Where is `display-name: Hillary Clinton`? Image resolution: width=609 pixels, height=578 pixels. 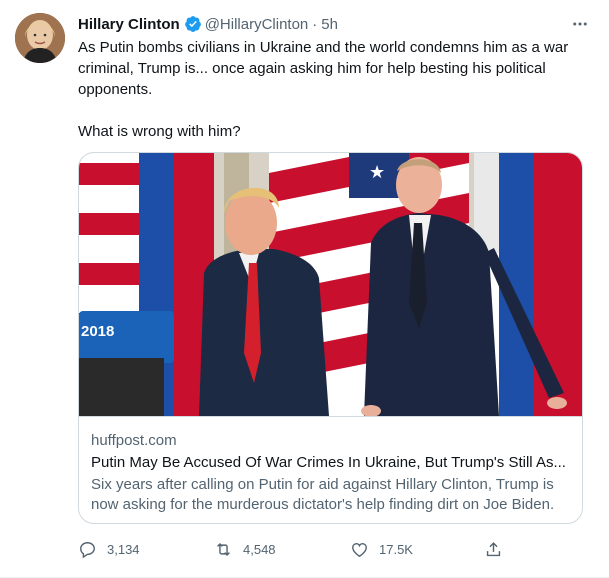 display-name: Hillary Clinton is located at coordinates (129, 24).